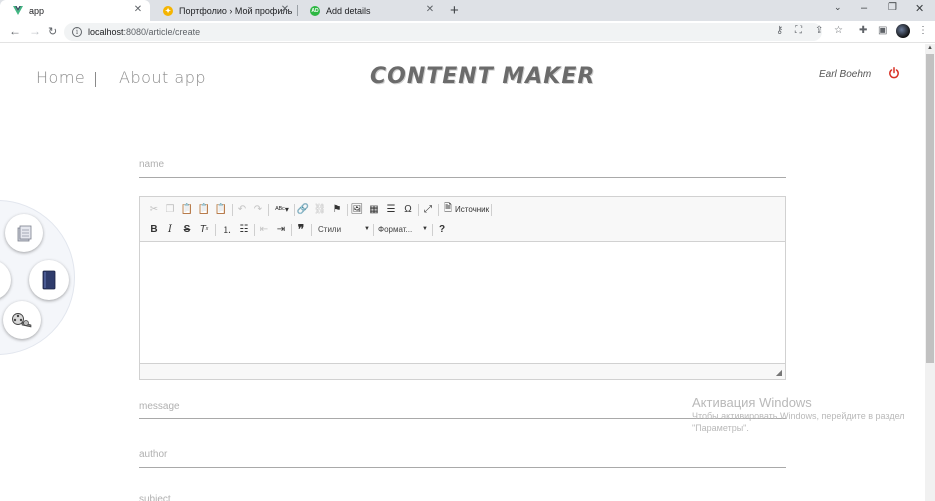  What do you see at coordinates (15, 31) in the screenshot?
I see `back-icon: ←` at bounding box center [15, 31].